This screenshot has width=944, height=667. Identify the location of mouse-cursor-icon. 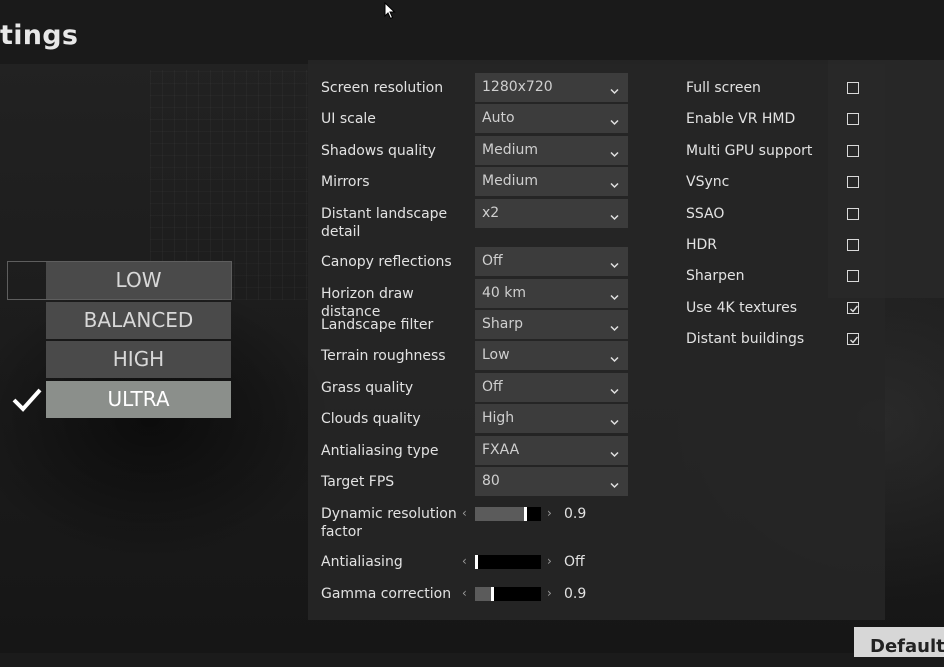
(390, 11).